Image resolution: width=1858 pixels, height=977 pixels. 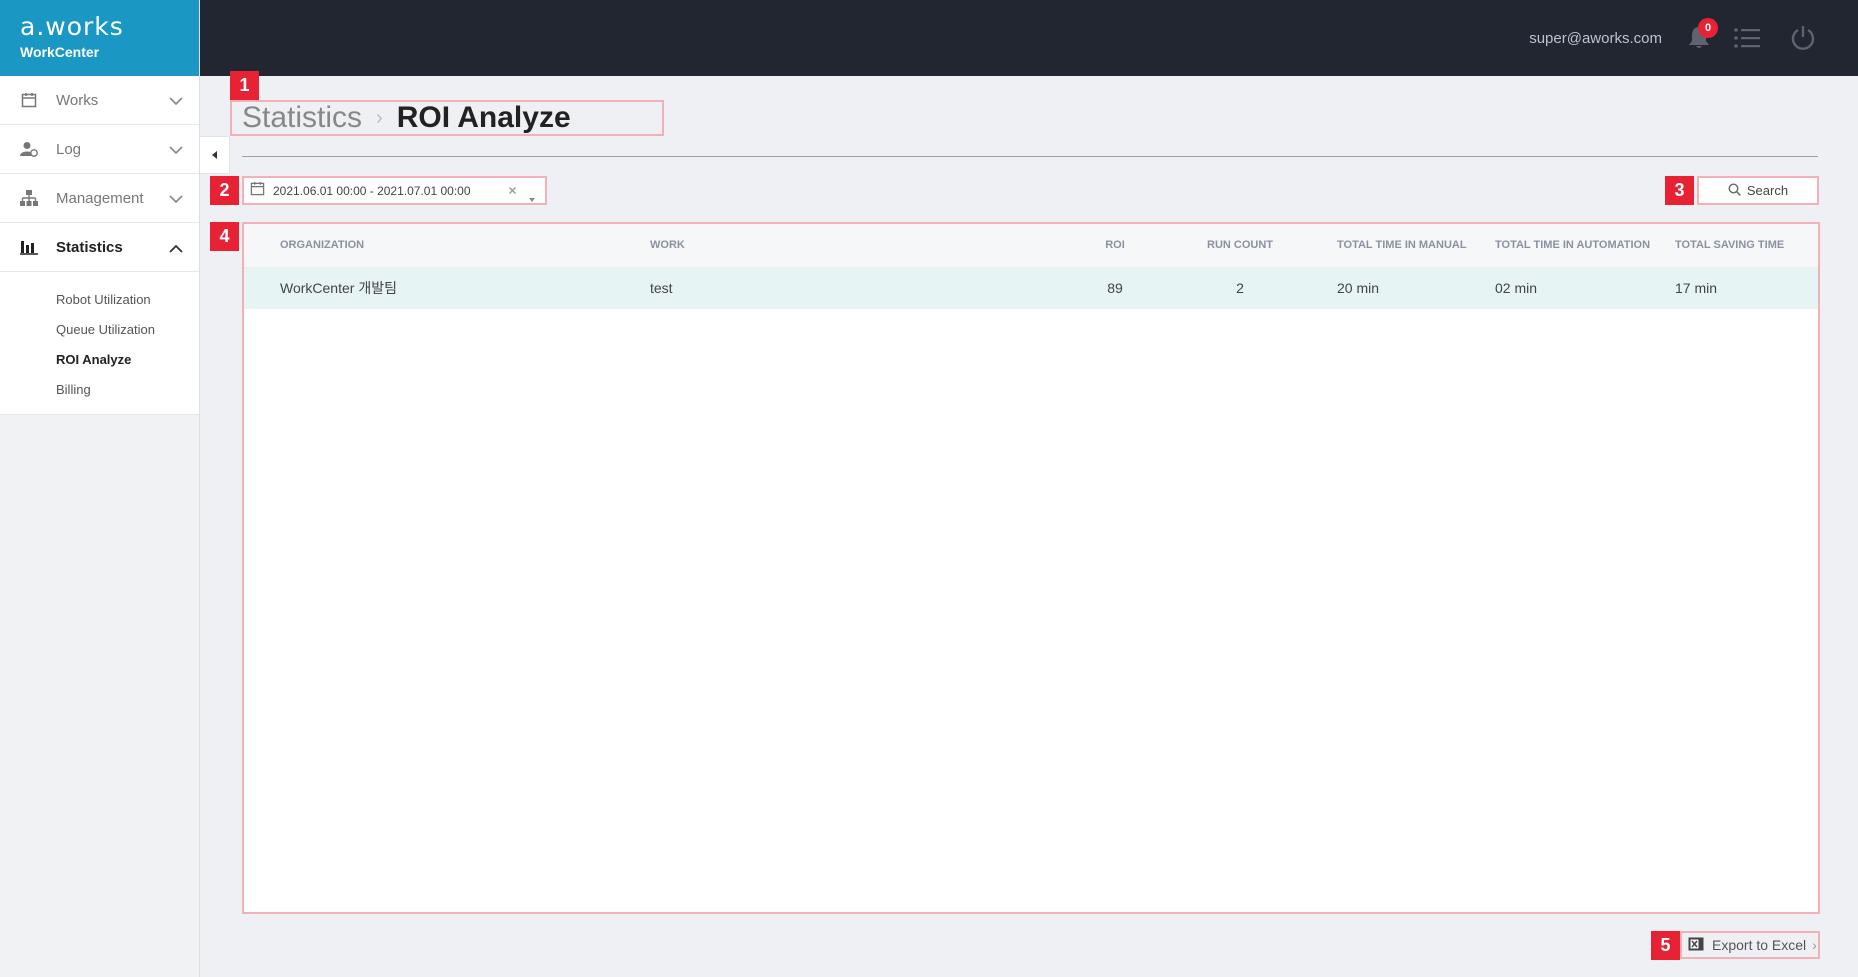 What do you see at coordinates (1759, 945) in the screenshot?
I see `export-button-label: Export to Excel` at bounding box center [1759, 945].